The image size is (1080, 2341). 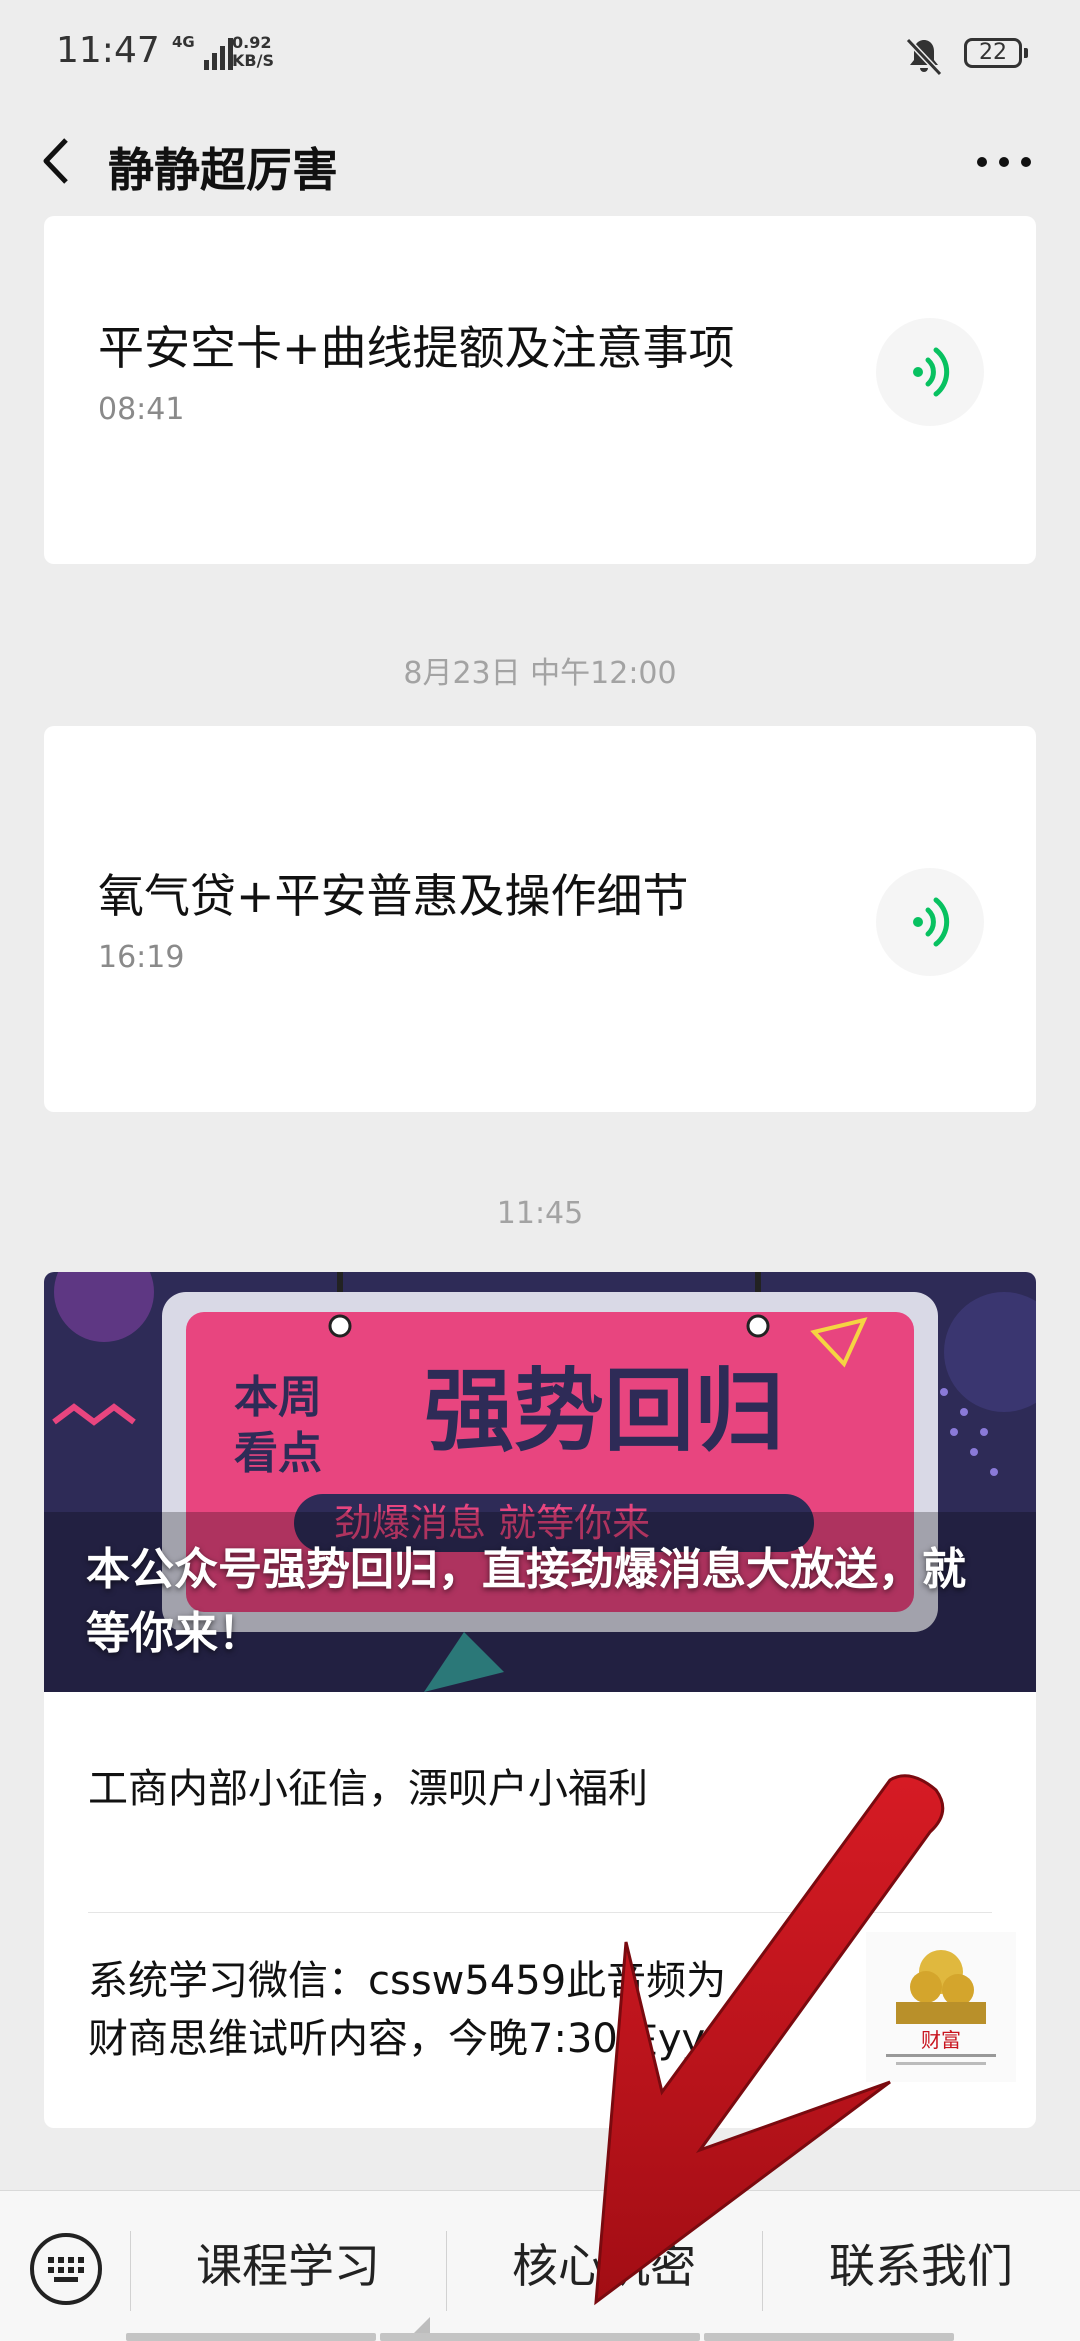 I want to click on ellipsis-icon, so click(x=1008, y=162).